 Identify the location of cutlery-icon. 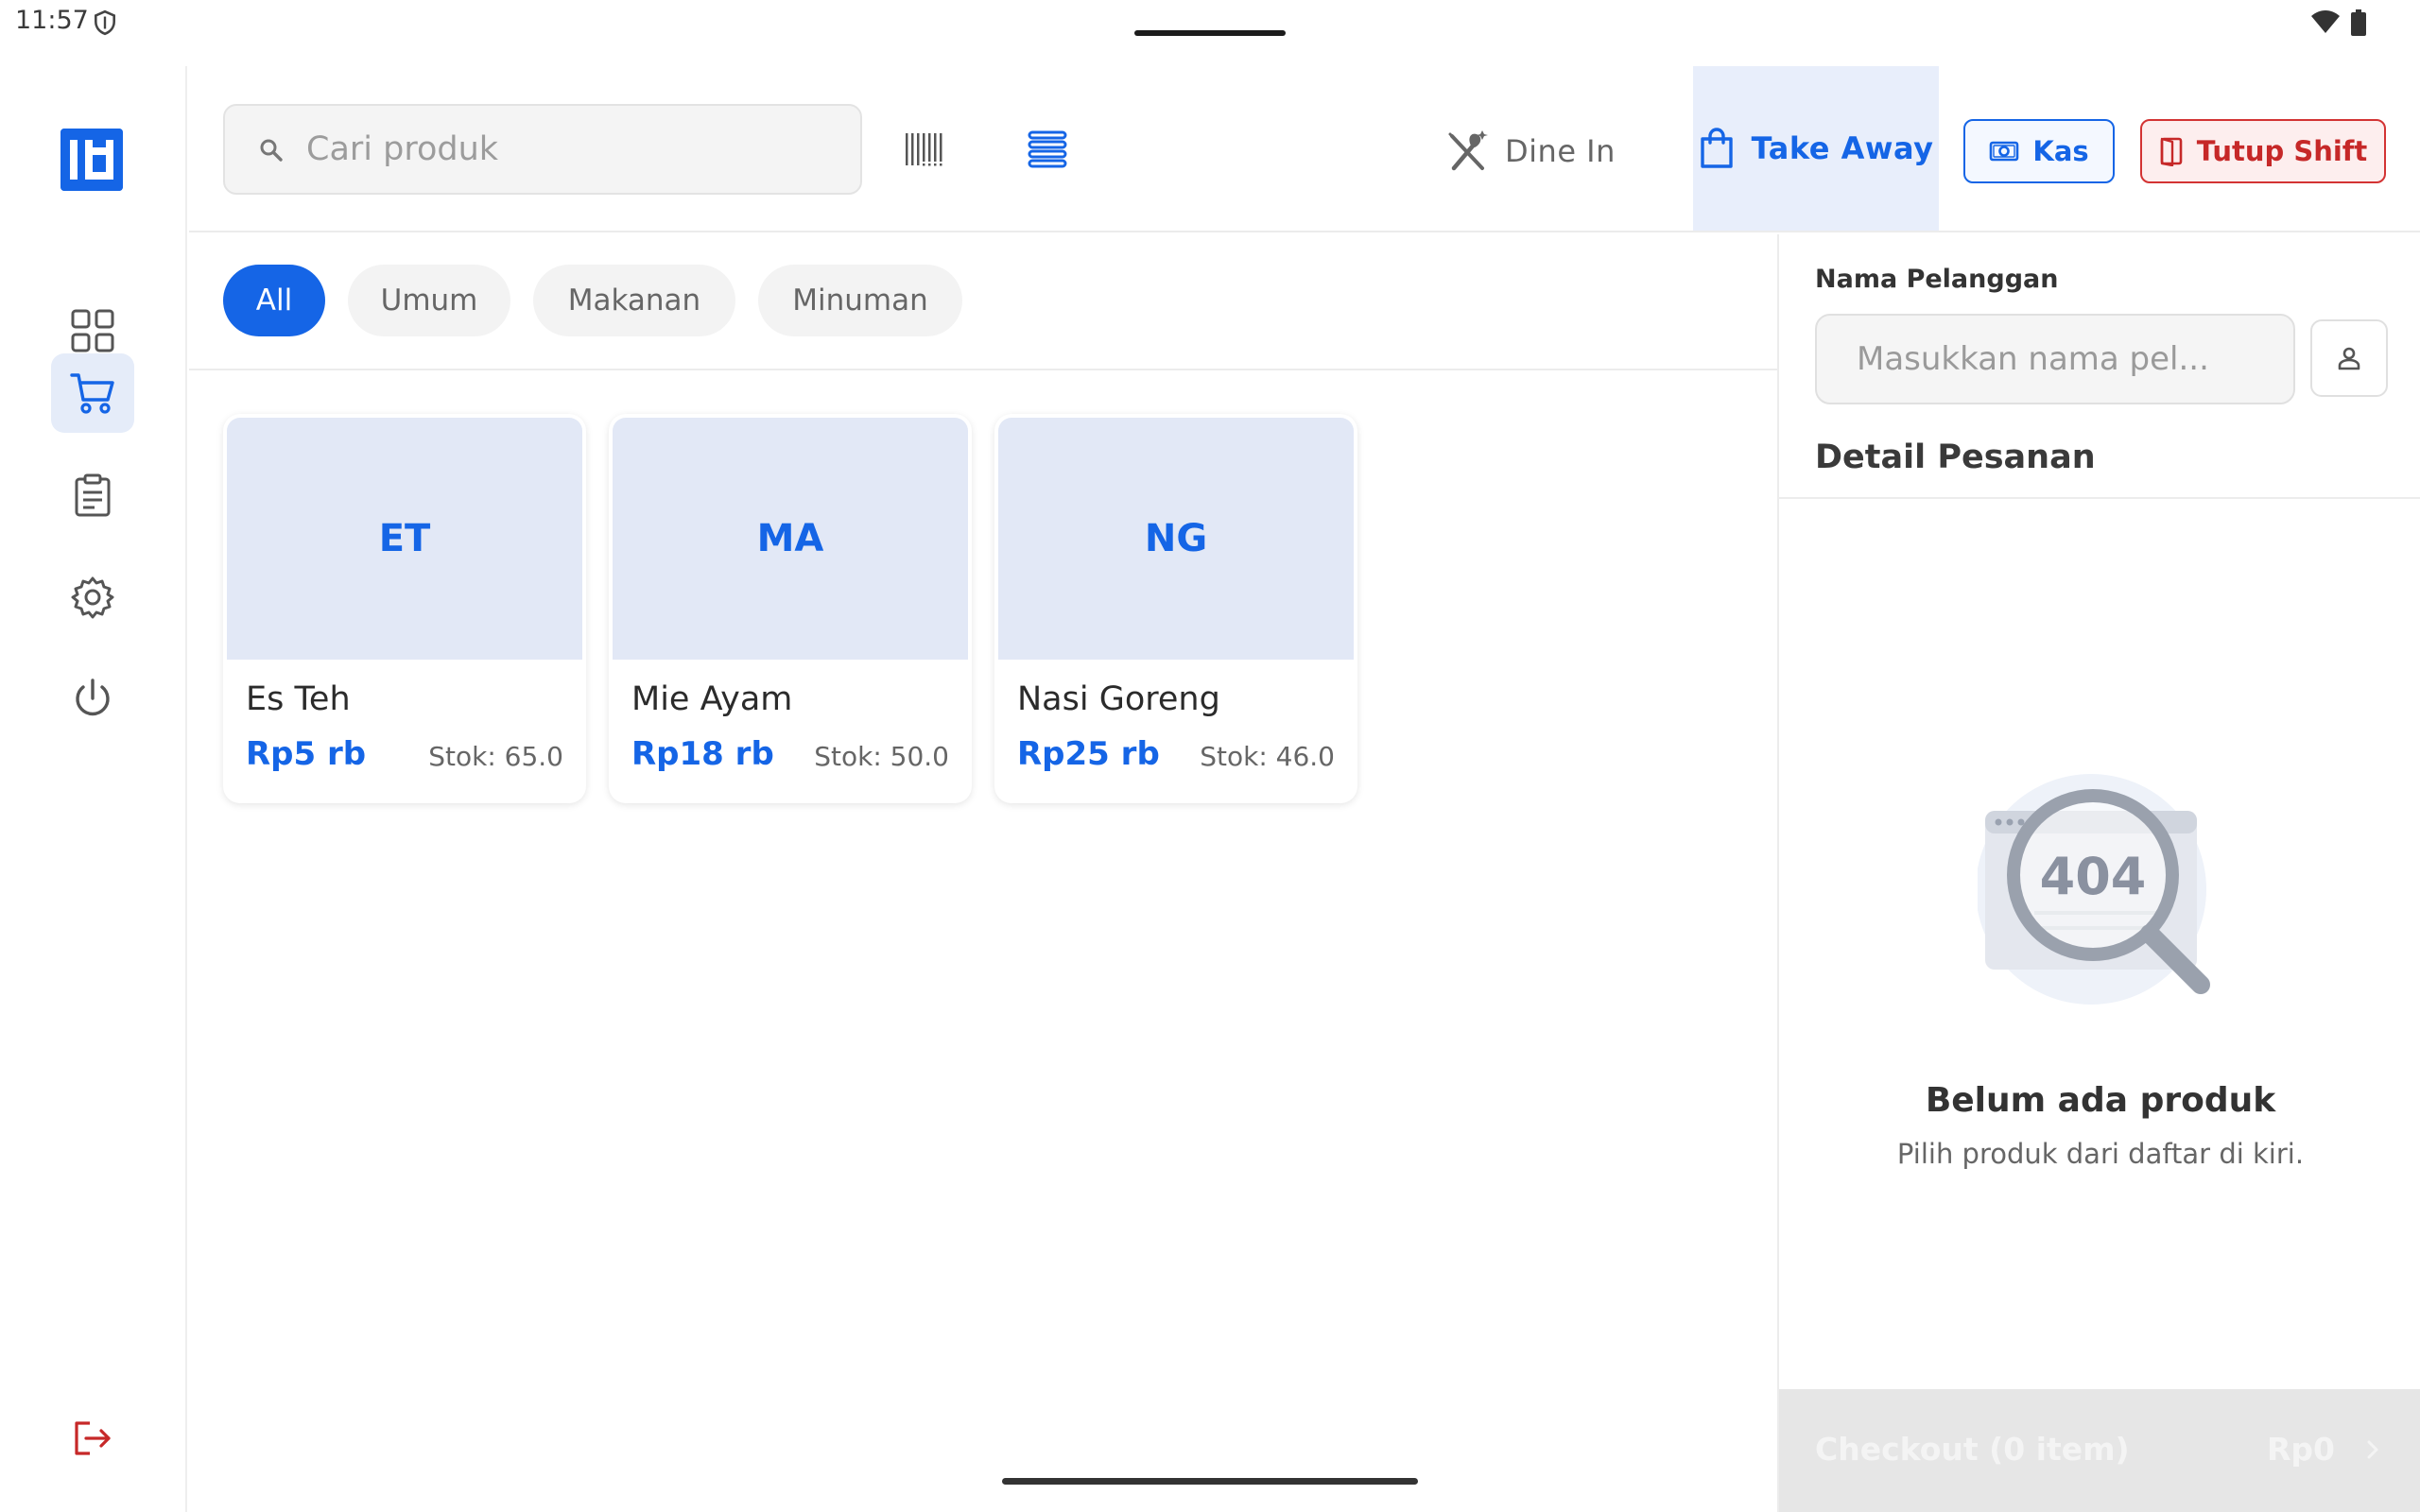
(1468, 150).